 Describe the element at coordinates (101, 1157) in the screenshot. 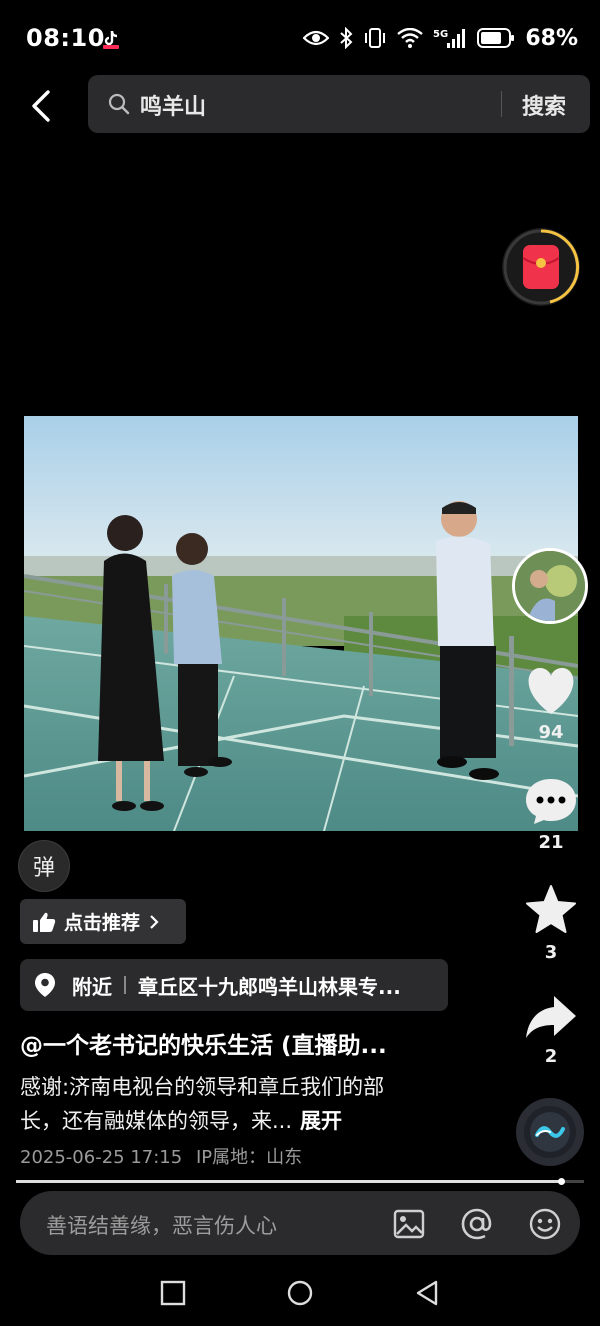

I see `post-date: 2025-06-25 17:15` at that location.